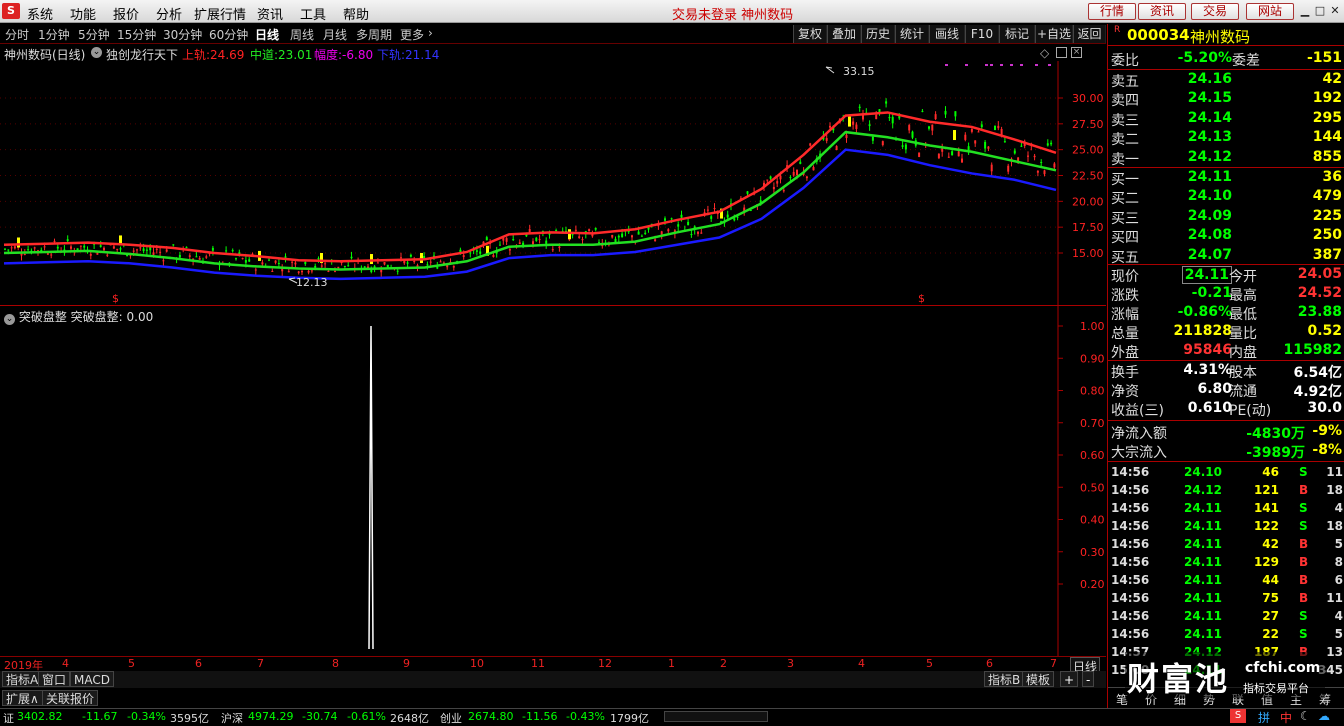 The width and height of the screenshot is (1344, 726). I want to click on trade-tick-row: 14:56 24.12 121 B 18, so click(1226, 492).